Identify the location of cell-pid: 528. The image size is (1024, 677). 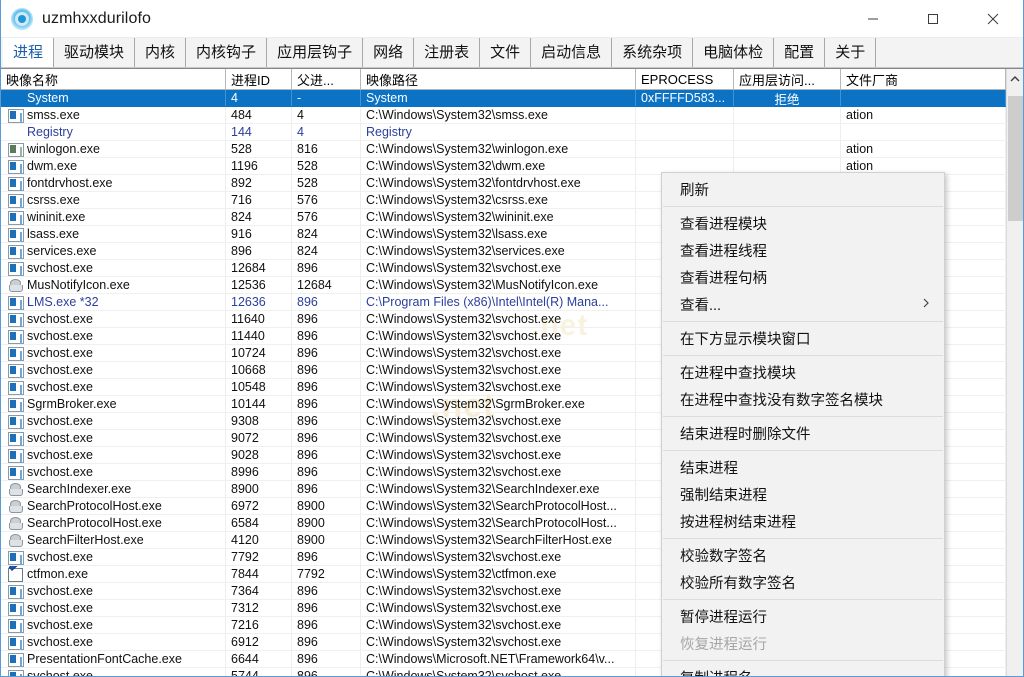
(259, 149).